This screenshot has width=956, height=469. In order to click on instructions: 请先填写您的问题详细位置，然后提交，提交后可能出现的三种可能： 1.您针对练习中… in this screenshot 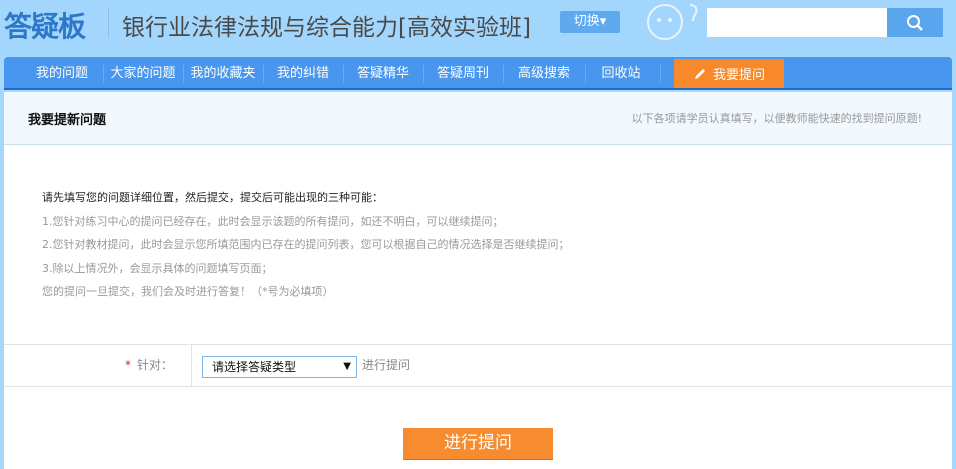, I will do `click(306, 245)`.